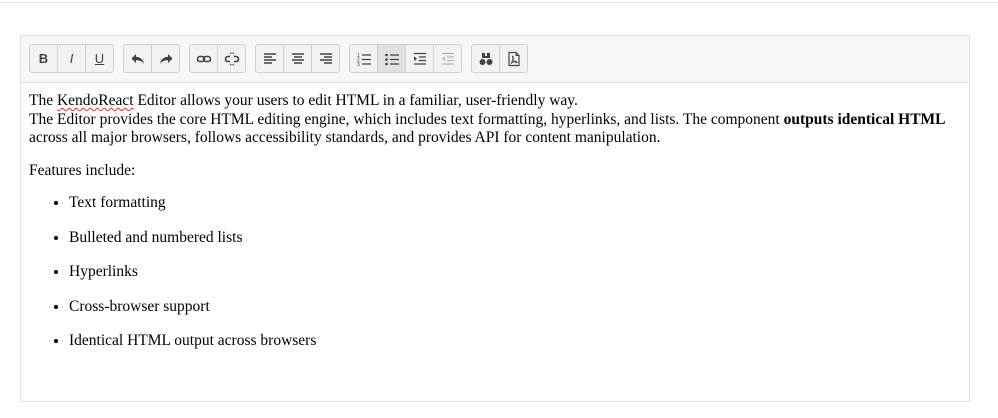 The height and width of the screenshot is (418, 998). I want to click on align-center-button, so click(297, 58).